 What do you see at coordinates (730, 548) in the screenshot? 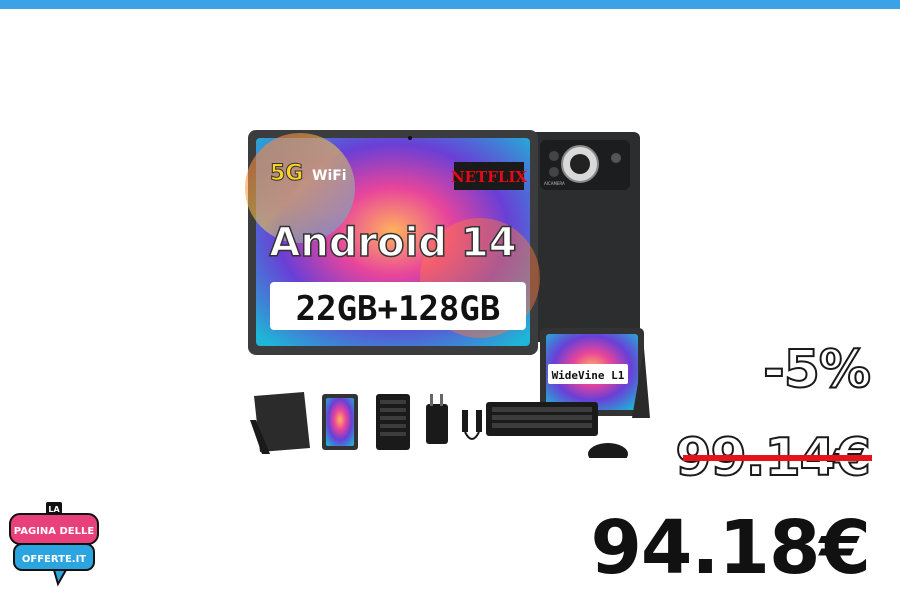
I see `new-price: 94.18€` at bounding box center [730, 548].